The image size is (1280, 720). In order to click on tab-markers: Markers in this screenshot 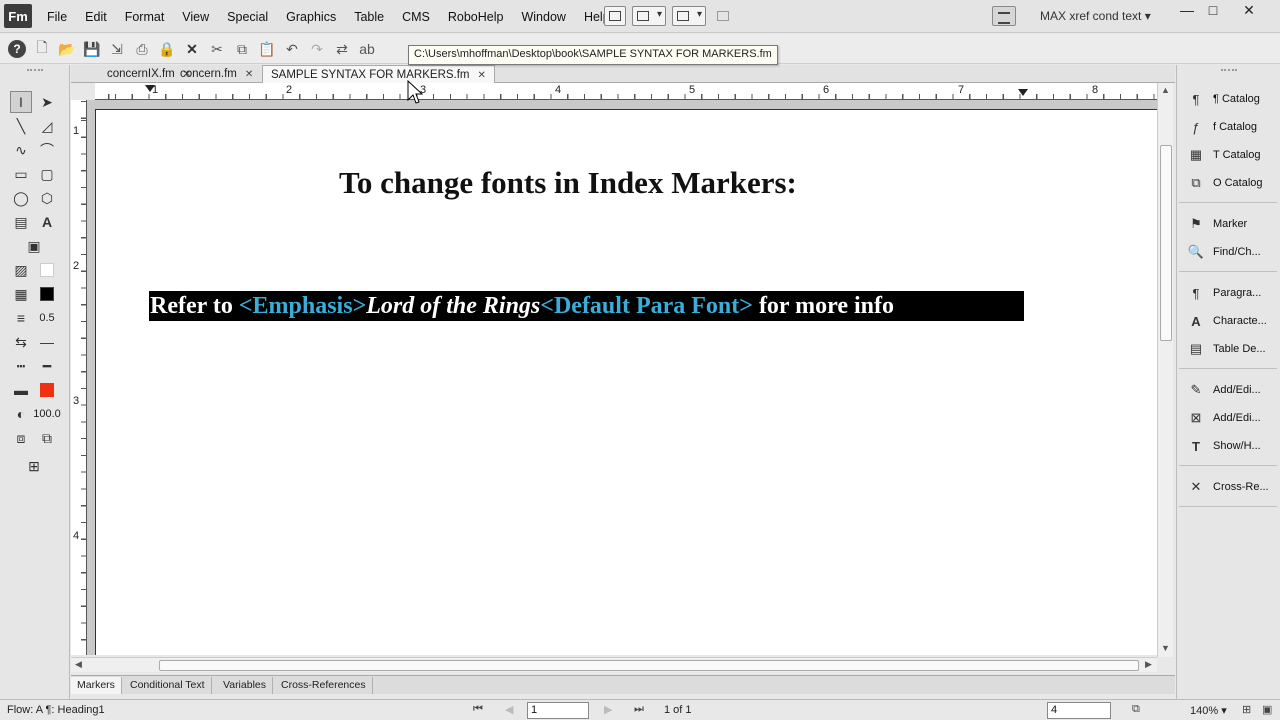, I will do `click(96, 685)`.